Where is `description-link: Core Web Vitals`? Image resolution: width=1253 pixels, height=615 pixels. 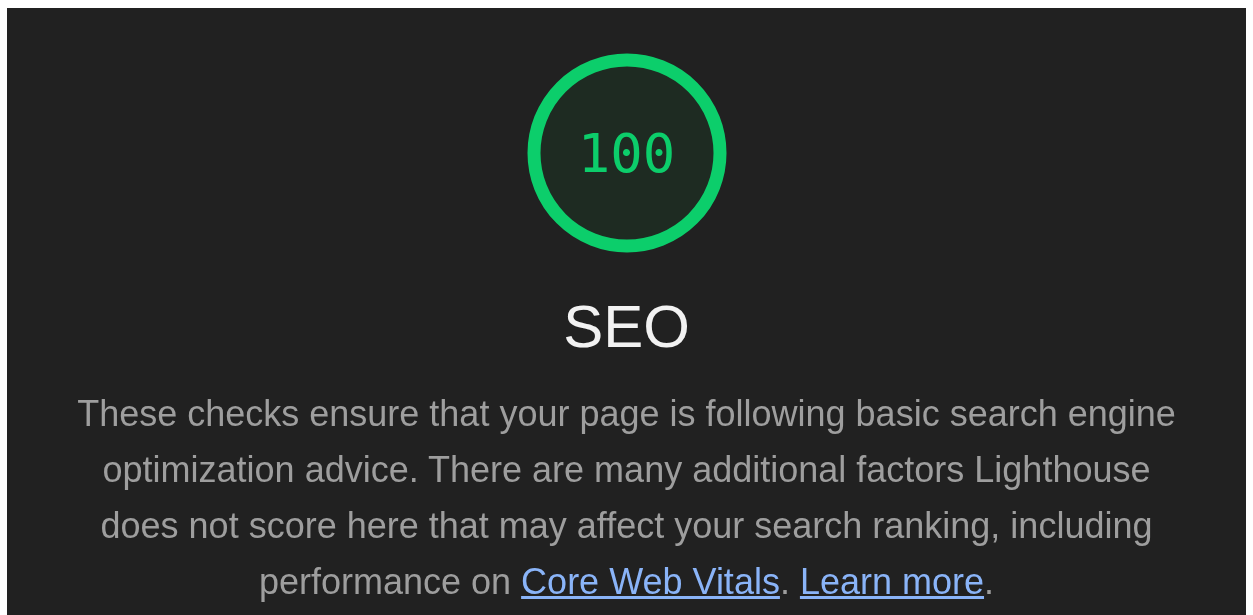
description-link: Core Web Vitals is located at coordinates (650, 581).